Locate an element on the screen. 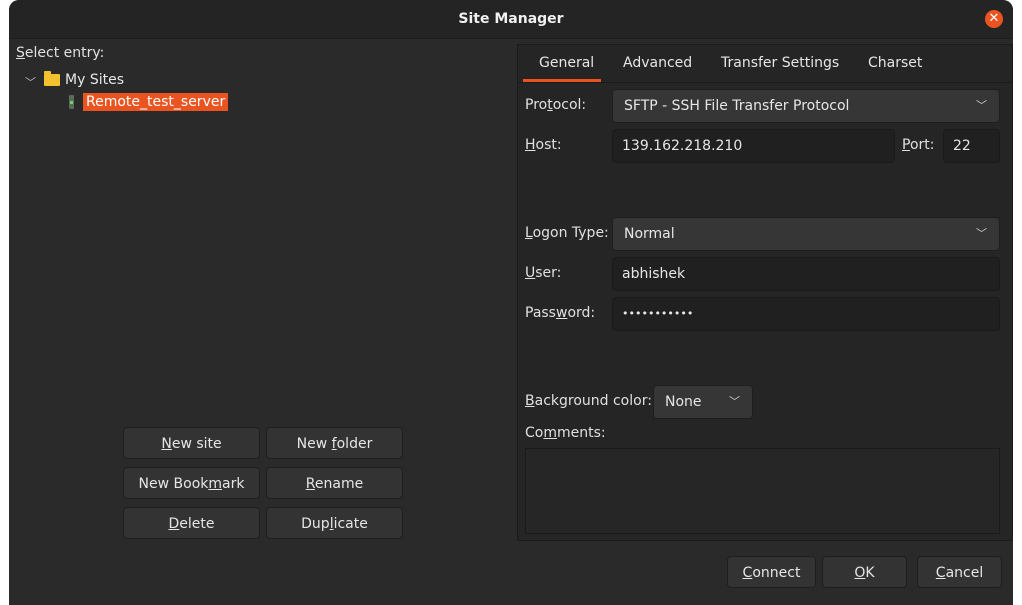 The image size is (1022, 605). new-folder-button: New folder is located at coordinates (334, 443).